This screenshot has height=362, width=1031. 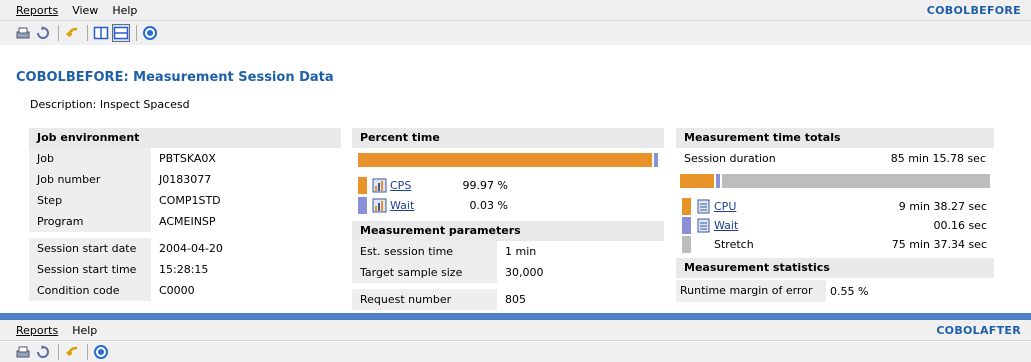 What do you see at coordinates (751, 291) in the screenshot?
I see `margin-of-error-label: Runtime margin of error` at bounding box center [751, 291].